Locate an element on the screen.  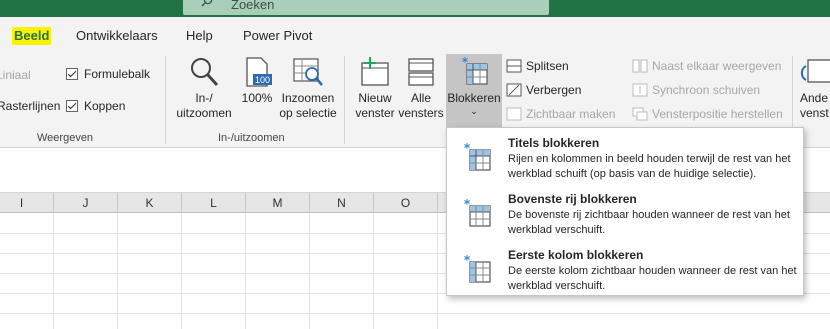
ruler-label: Liniaal is located at coordinates (15, 75).